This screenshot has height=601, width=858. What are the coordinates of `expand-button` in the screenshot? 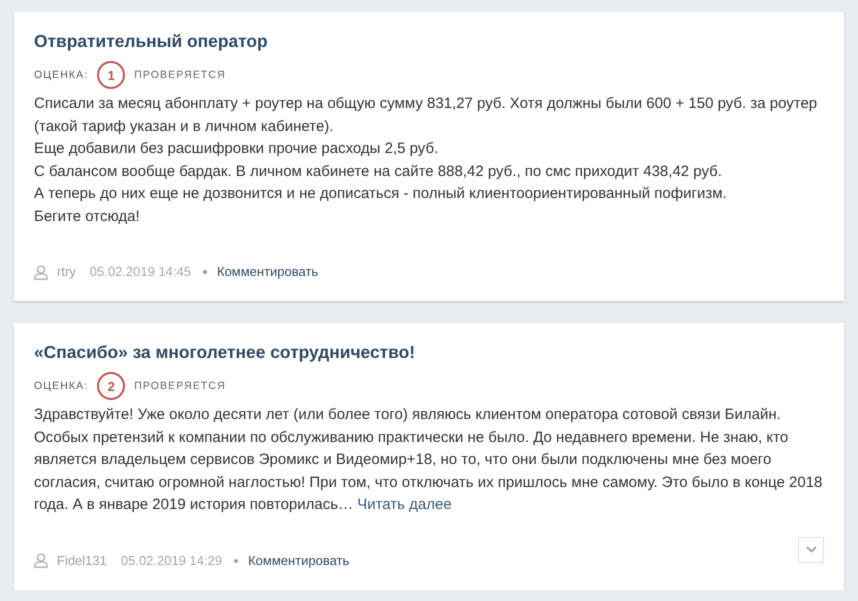 It's located at (811, 549).